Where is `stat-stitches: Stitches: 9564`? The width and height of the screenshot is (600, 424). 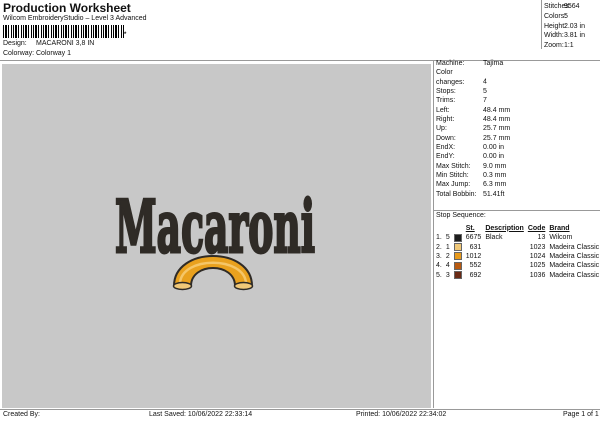
stat-stitches: Stitches: 9564 is located at coordinates (562, 6).